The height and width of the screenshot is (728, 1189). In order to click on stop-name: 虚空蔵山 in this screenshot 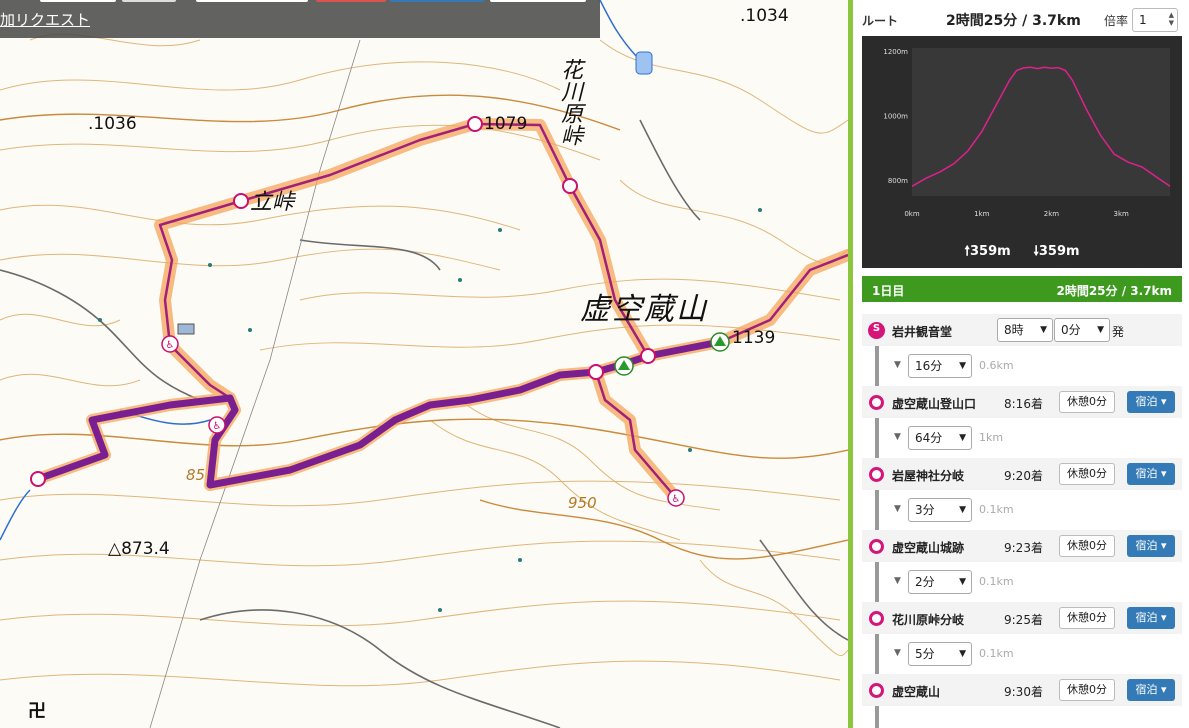, I will do `click(916, 691)`.